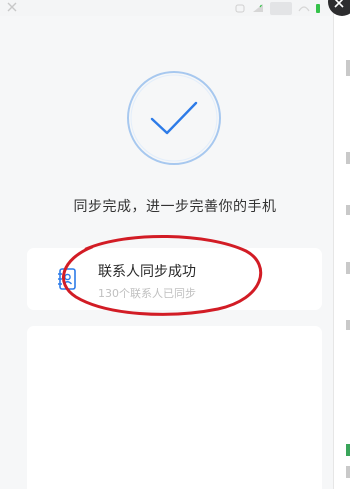 Image resolution: width=350 pixels, height=489 pixels. What do you see at coordinates (174, 118) in the screenshot?
I see `checkmark-icon` at bounding box center [174, 118].